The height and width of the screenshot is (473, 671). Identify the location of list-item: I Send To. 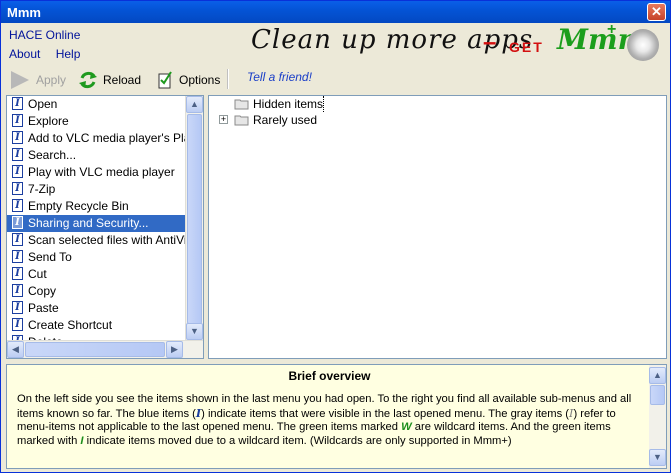
(96, 257).